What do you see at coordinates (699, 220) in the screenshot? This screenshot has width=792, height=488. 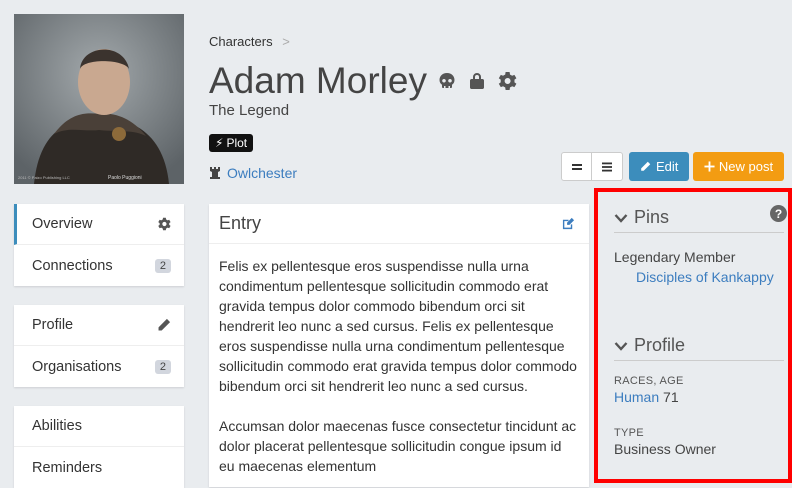 I see `pins-section-toggle: Pins` at bounding box center [699, 220].